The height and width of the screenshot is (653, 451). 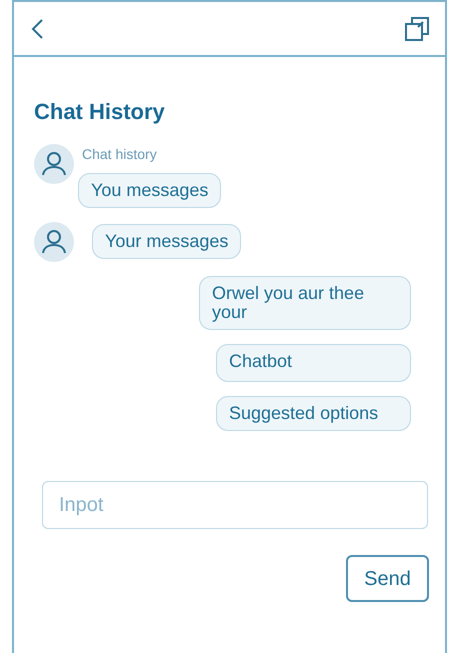 What do you see at coordinates (387, 578) in the screenshot?
I see `send-button: Send` at bounding box center [387, 578].